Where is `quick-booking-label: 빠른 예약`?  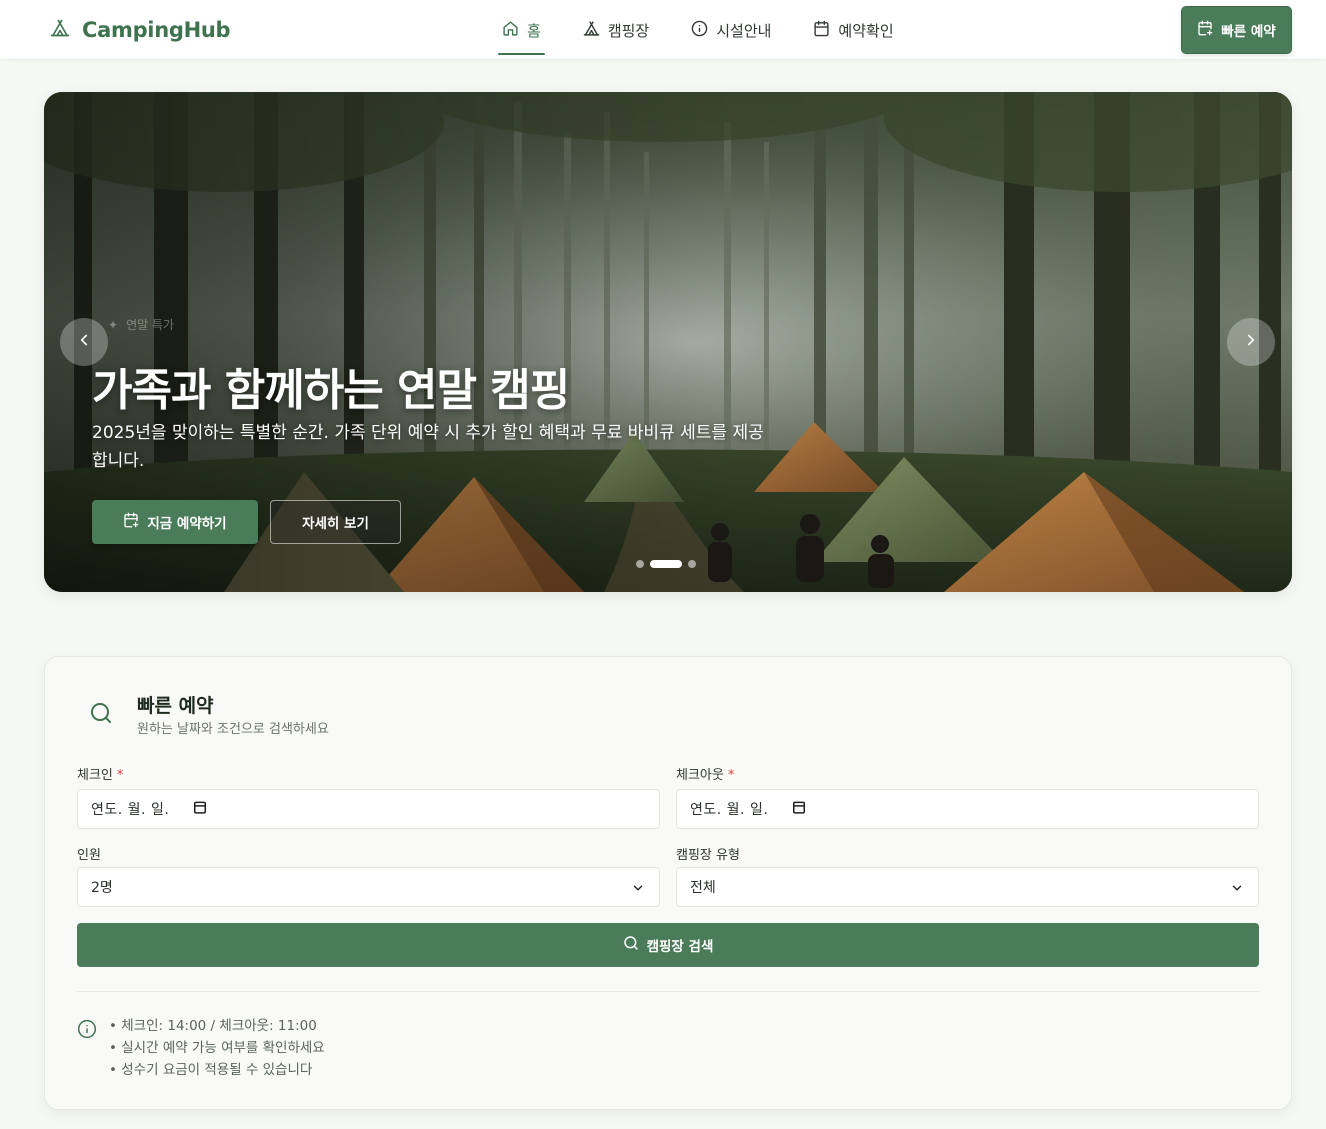 quick-booking-label: 빠른 예약 is located at coordinates (1248, 32).